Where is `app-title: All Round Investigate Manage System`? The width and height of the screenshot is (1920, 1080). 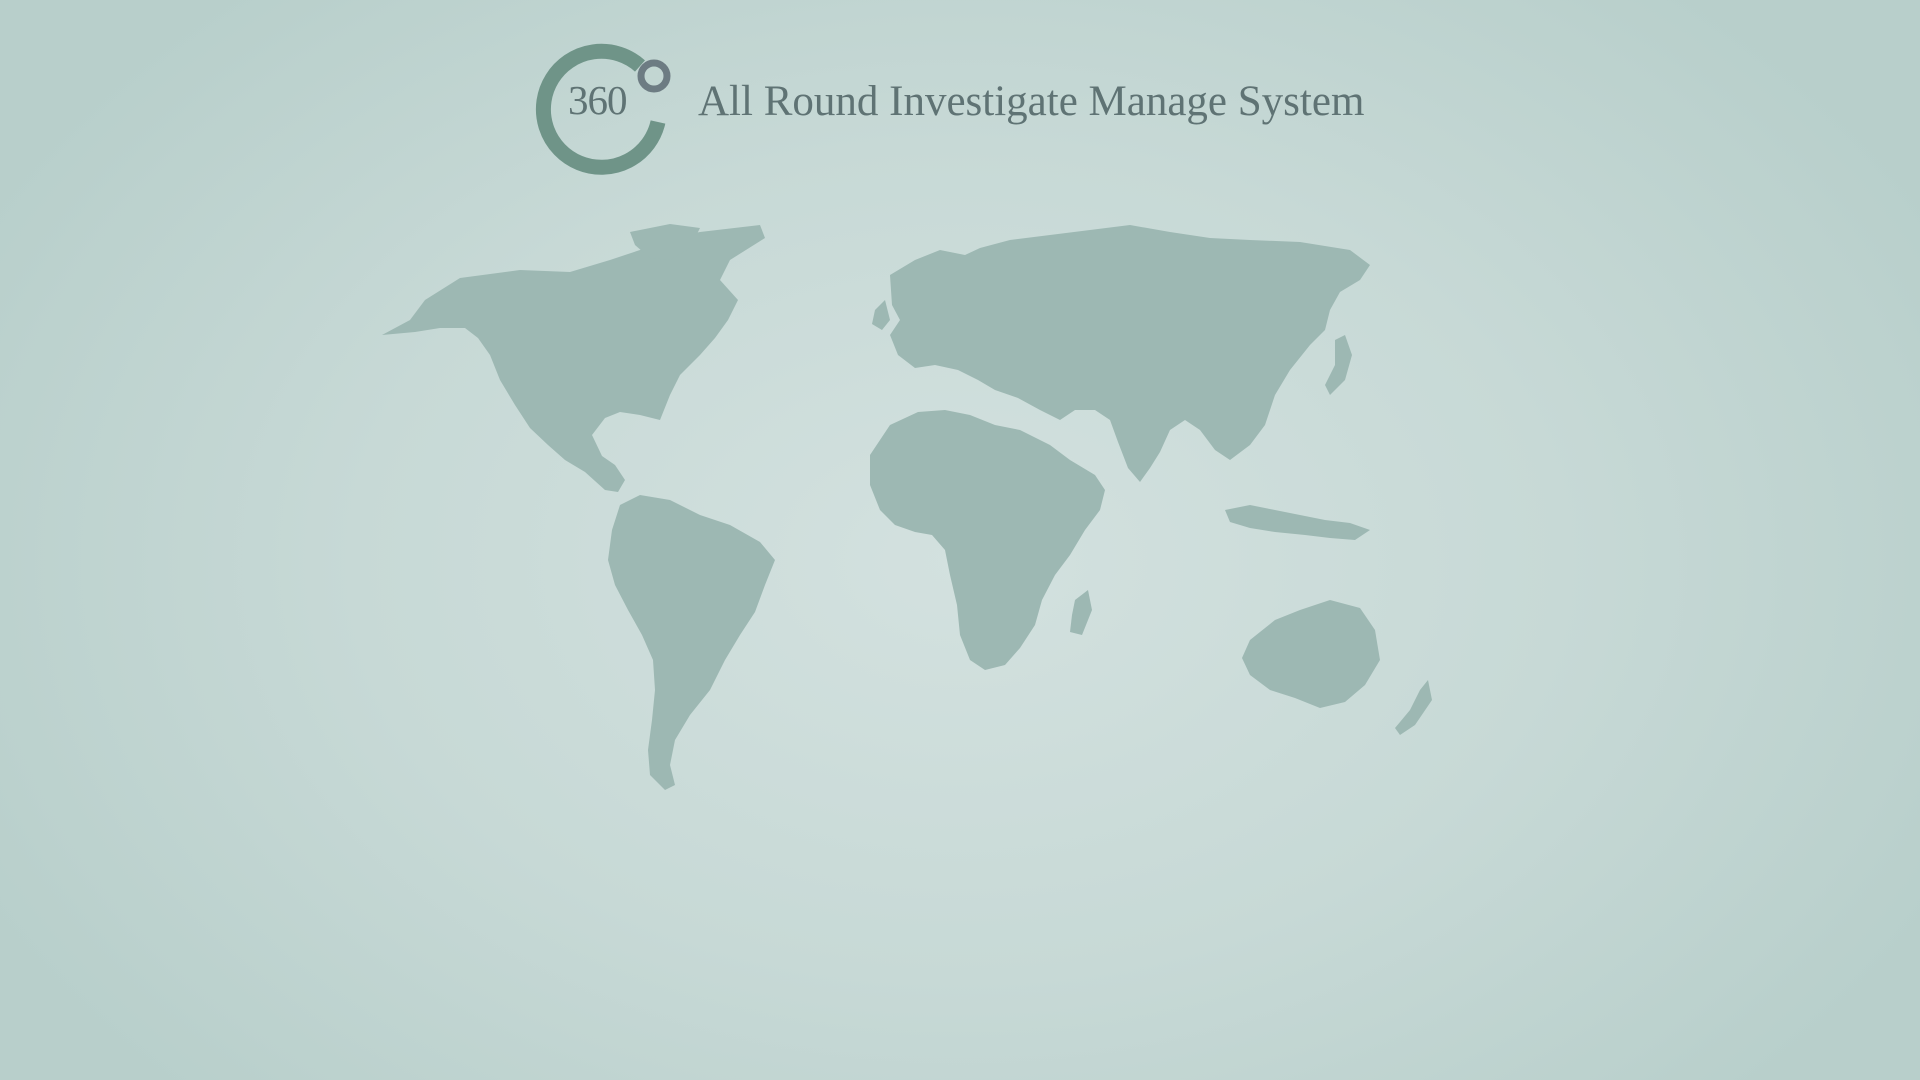
app-title: All Round Investigate Manage System is located at coordinates (1031, 101).